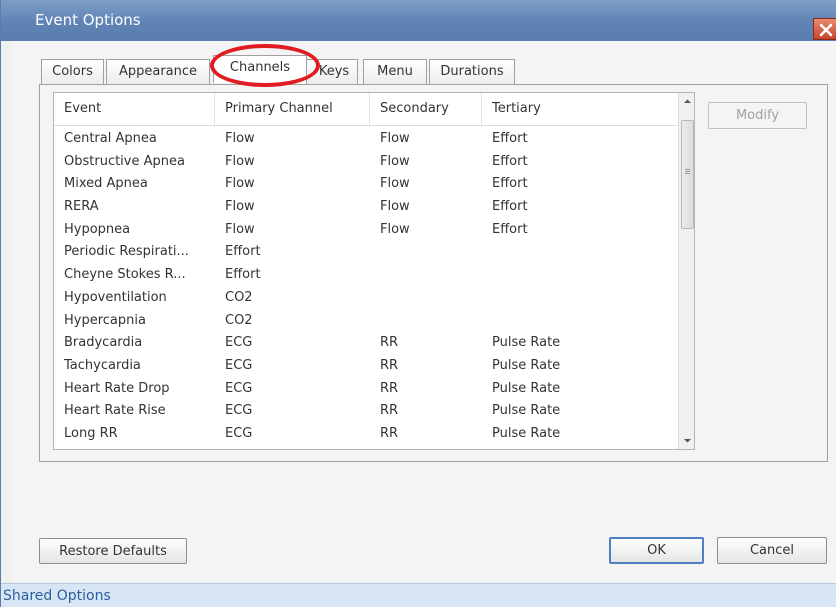 This screenshot has height=607, width=836. I want to click on table-row: Cheyne Stokes R... Effort, so click(366, 275).